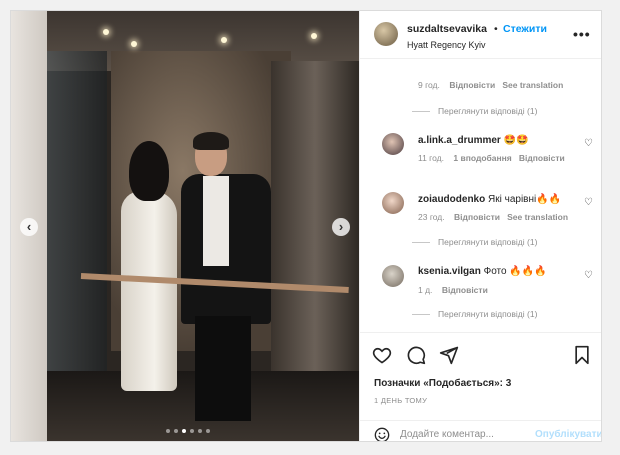 The width and height of the screenshot is (620, 455). What do you see at coordinates (568, 434) in the screenshot?
I see `publish-button: Опублікувати` at bounding box center [568, 434].